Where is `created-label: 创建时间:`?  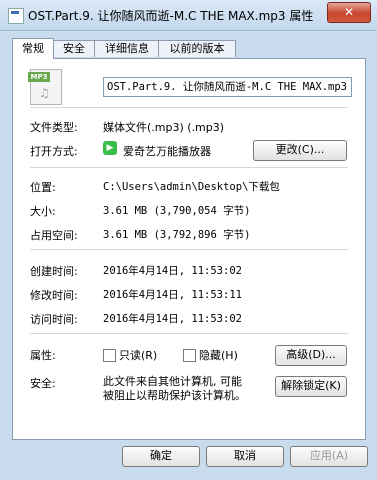
created-label: 创建时间: is located at coordinates (54, 271).